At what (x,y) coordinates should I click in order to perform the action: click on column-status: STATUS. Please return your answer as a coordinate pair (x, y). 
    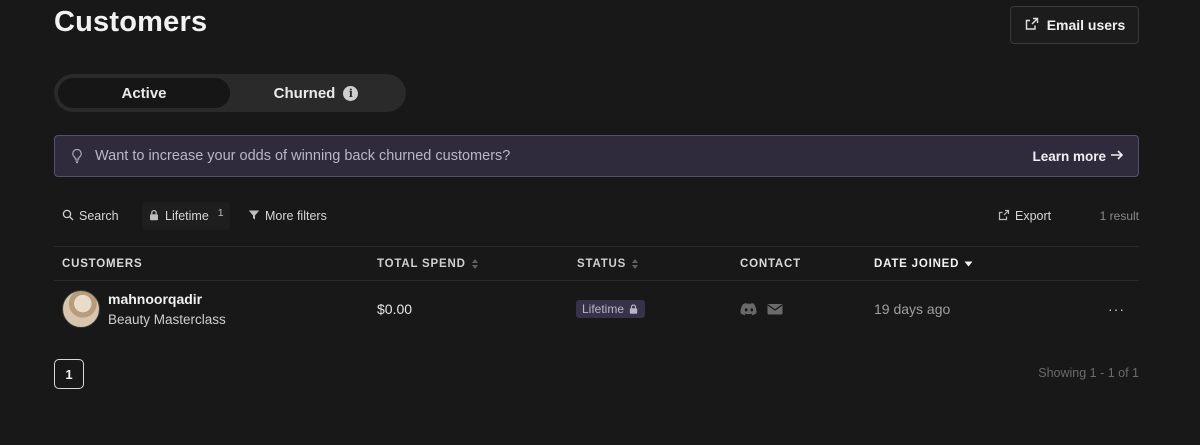
    Looking at the image, I should click on (608, 264).